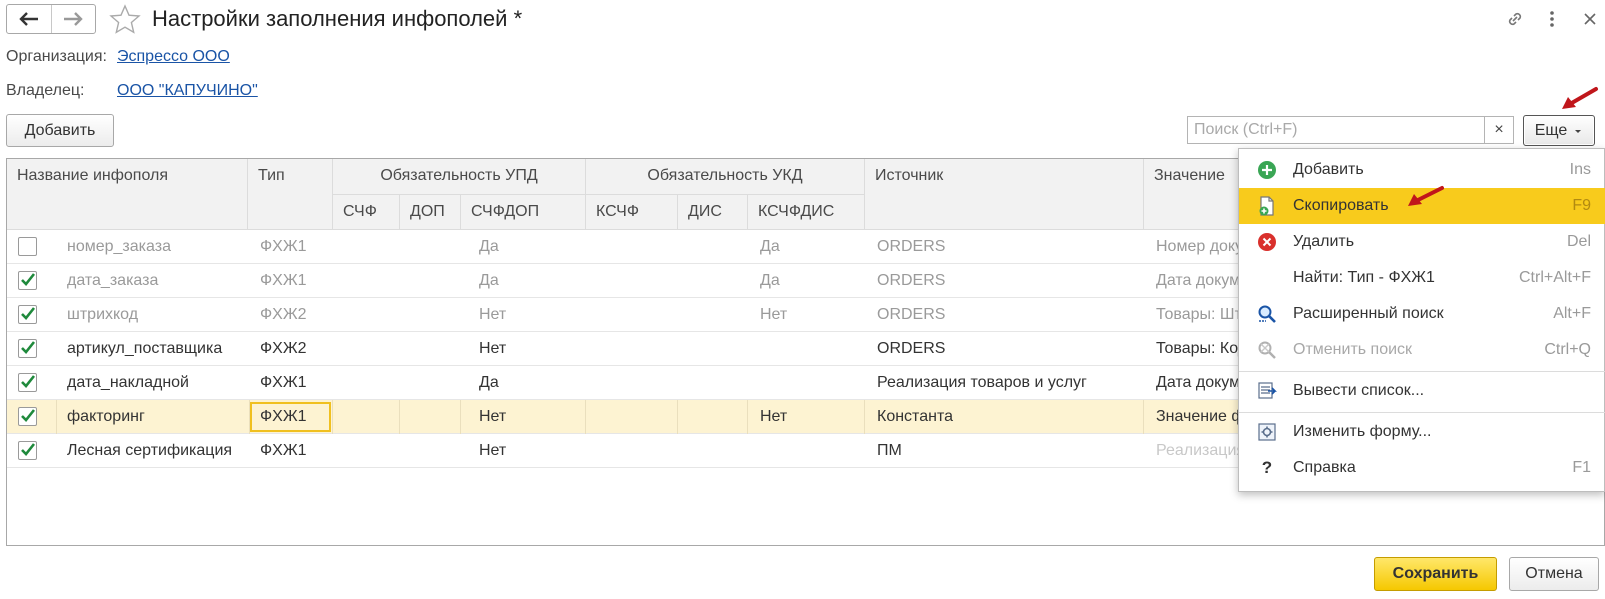  Describe the element at coordinates (153, 417) in the screenshot. I see `cell-name: факторинг` at that location.